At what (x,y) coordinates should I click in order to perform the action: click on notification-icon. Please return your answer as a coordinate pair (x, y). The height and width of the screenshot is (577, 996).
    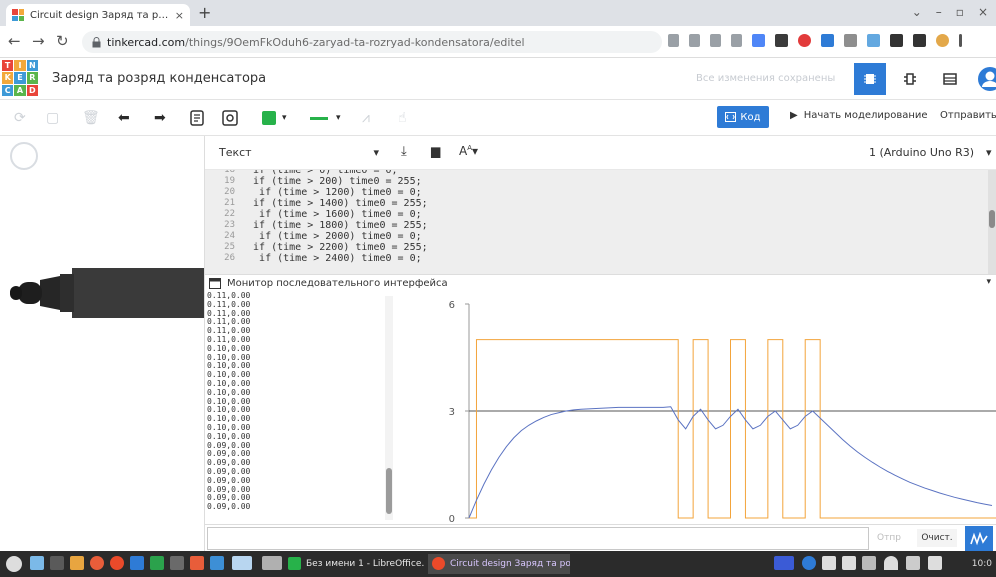
    Looking at the image, I should click on (829, 563).